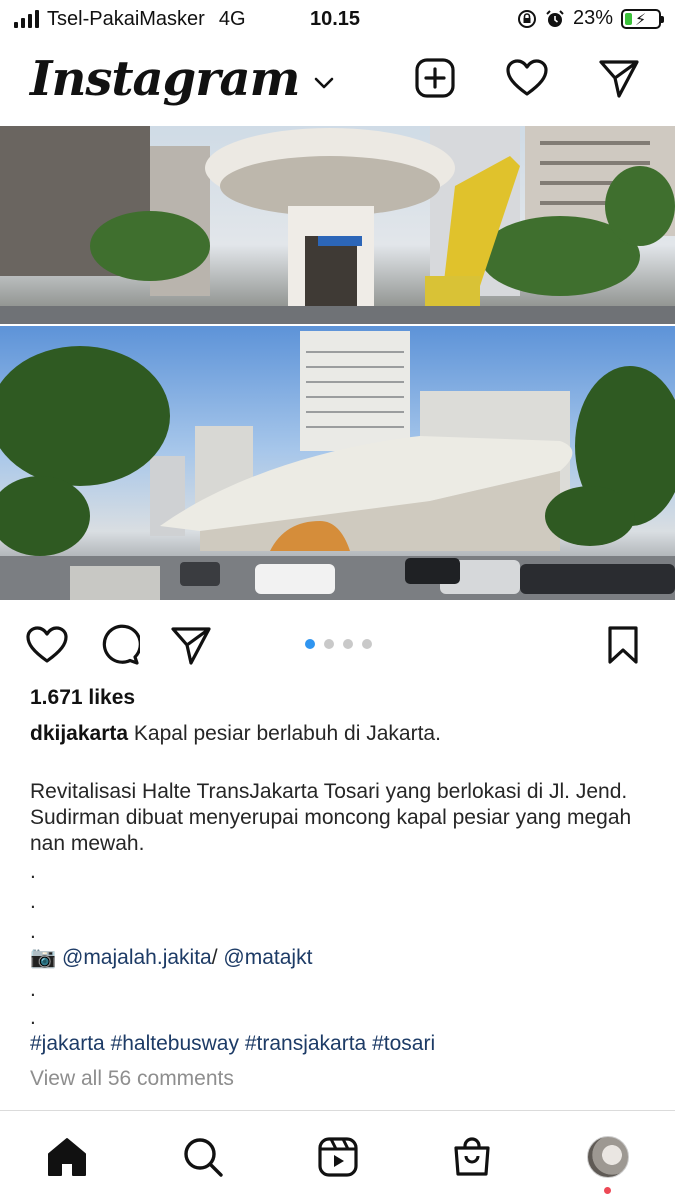 The width and height of the screenshot is (675, 1200). What do you see at coordinates (607, 1190) in the screenshot?
I see `notification-dot` at bounding box center [607, 1190].